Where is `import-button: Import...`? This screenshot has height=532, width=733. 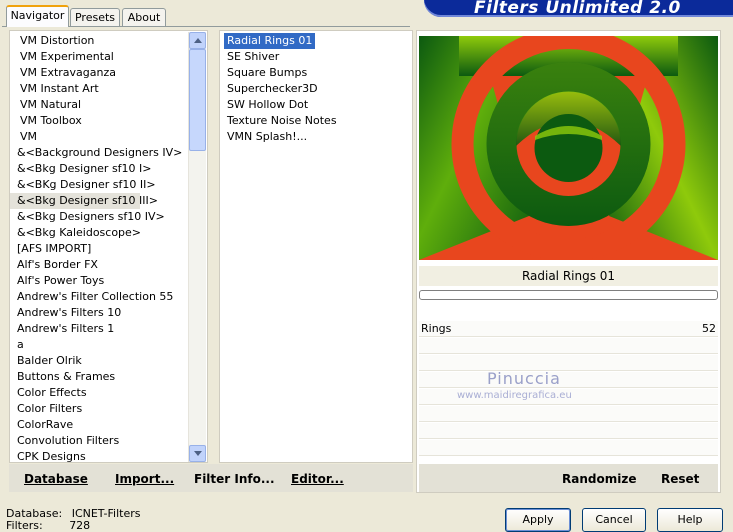
import-button: Import... is located at coordinates (144, 479).